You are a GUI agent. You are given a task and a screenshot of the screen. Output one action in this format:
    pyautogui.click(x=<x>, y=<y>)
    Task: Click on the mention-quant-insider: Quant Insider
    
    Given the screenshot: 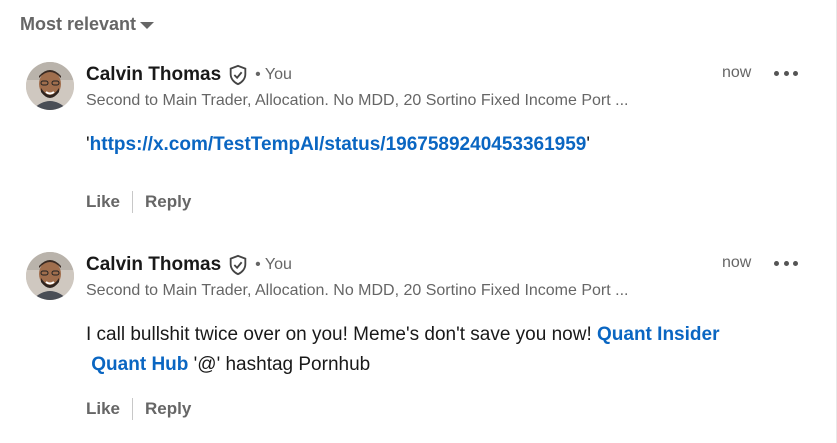 What is the action you would take?
    pyautogui.click(x=658, y=334)
    